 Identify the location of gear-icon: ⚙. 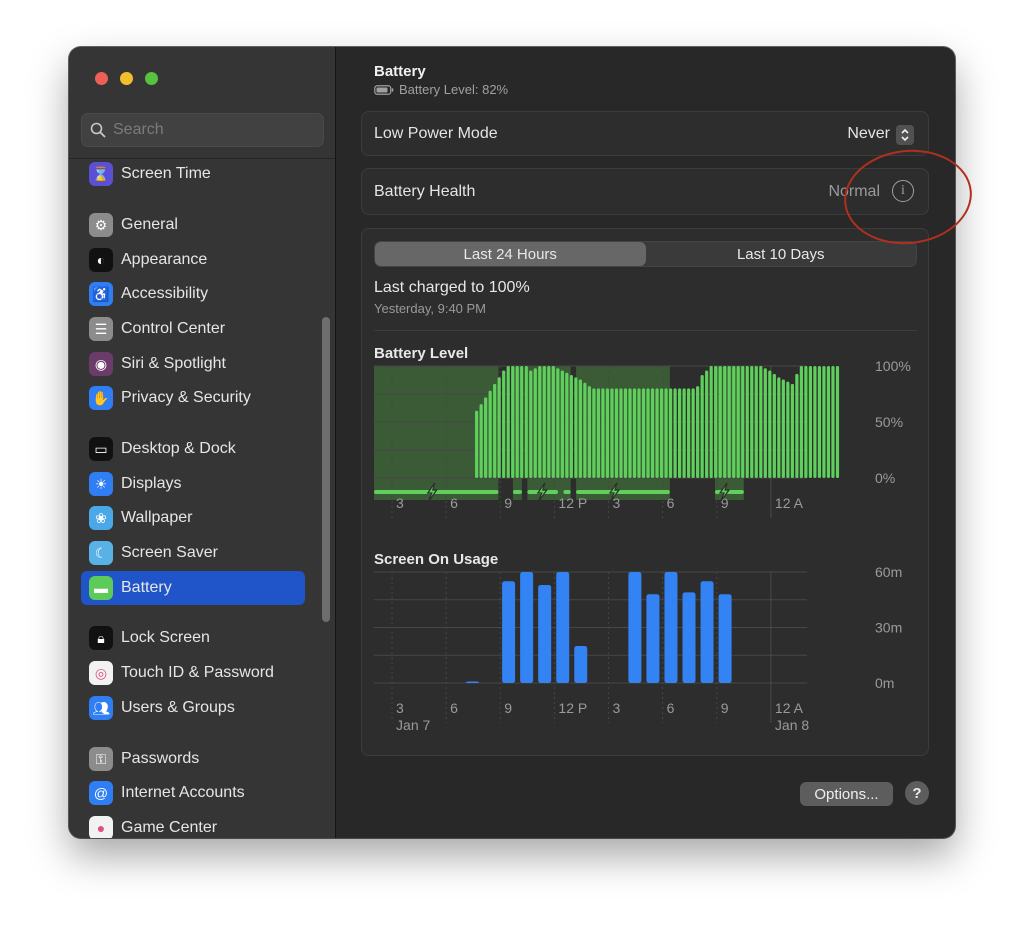
(101, 225).